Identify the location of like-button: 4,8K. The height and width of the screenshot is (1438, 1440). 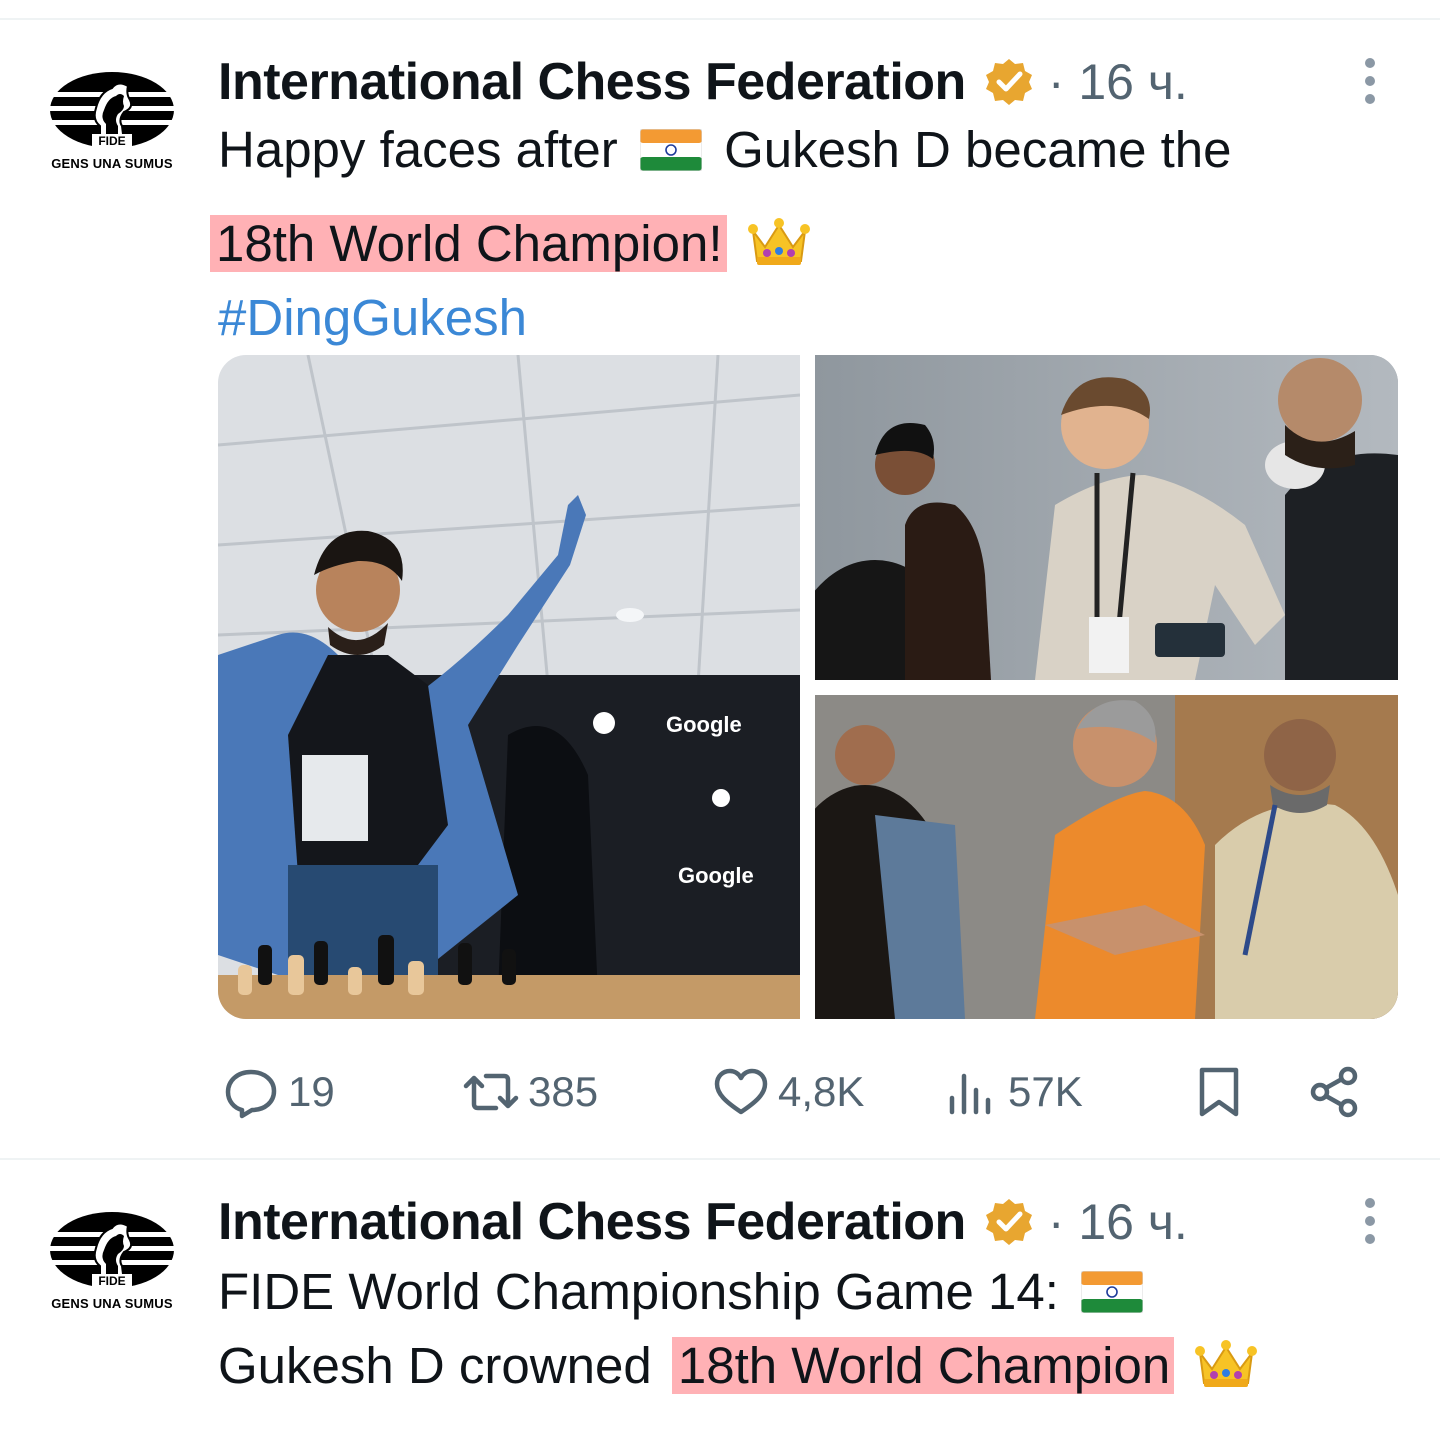
(788, 1092).